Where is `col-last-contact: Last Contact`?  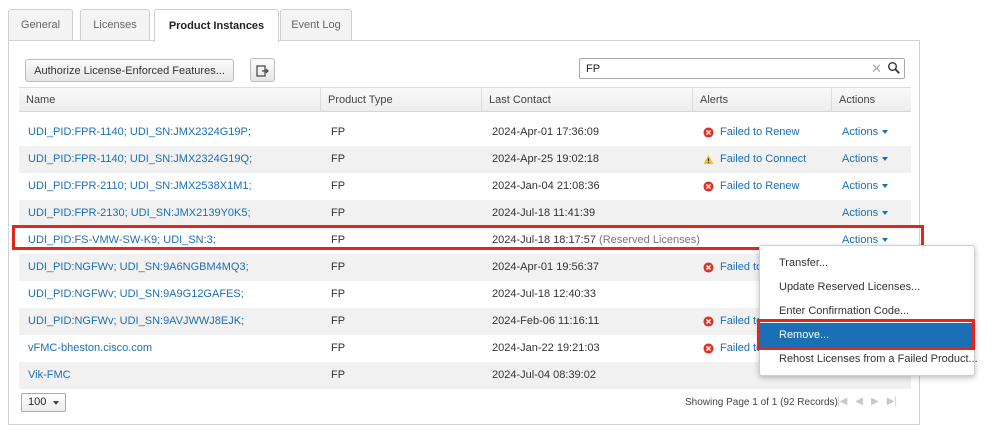 col-last-contact: Last Contact is located at coordinates (587, 100).